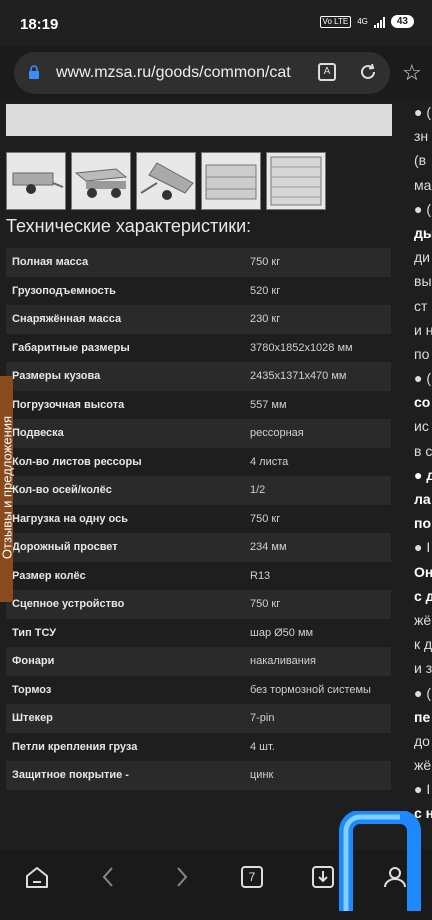  Describe the element at coordinates (368, 72) in the screenshot. I see `reload-icon` at that location.